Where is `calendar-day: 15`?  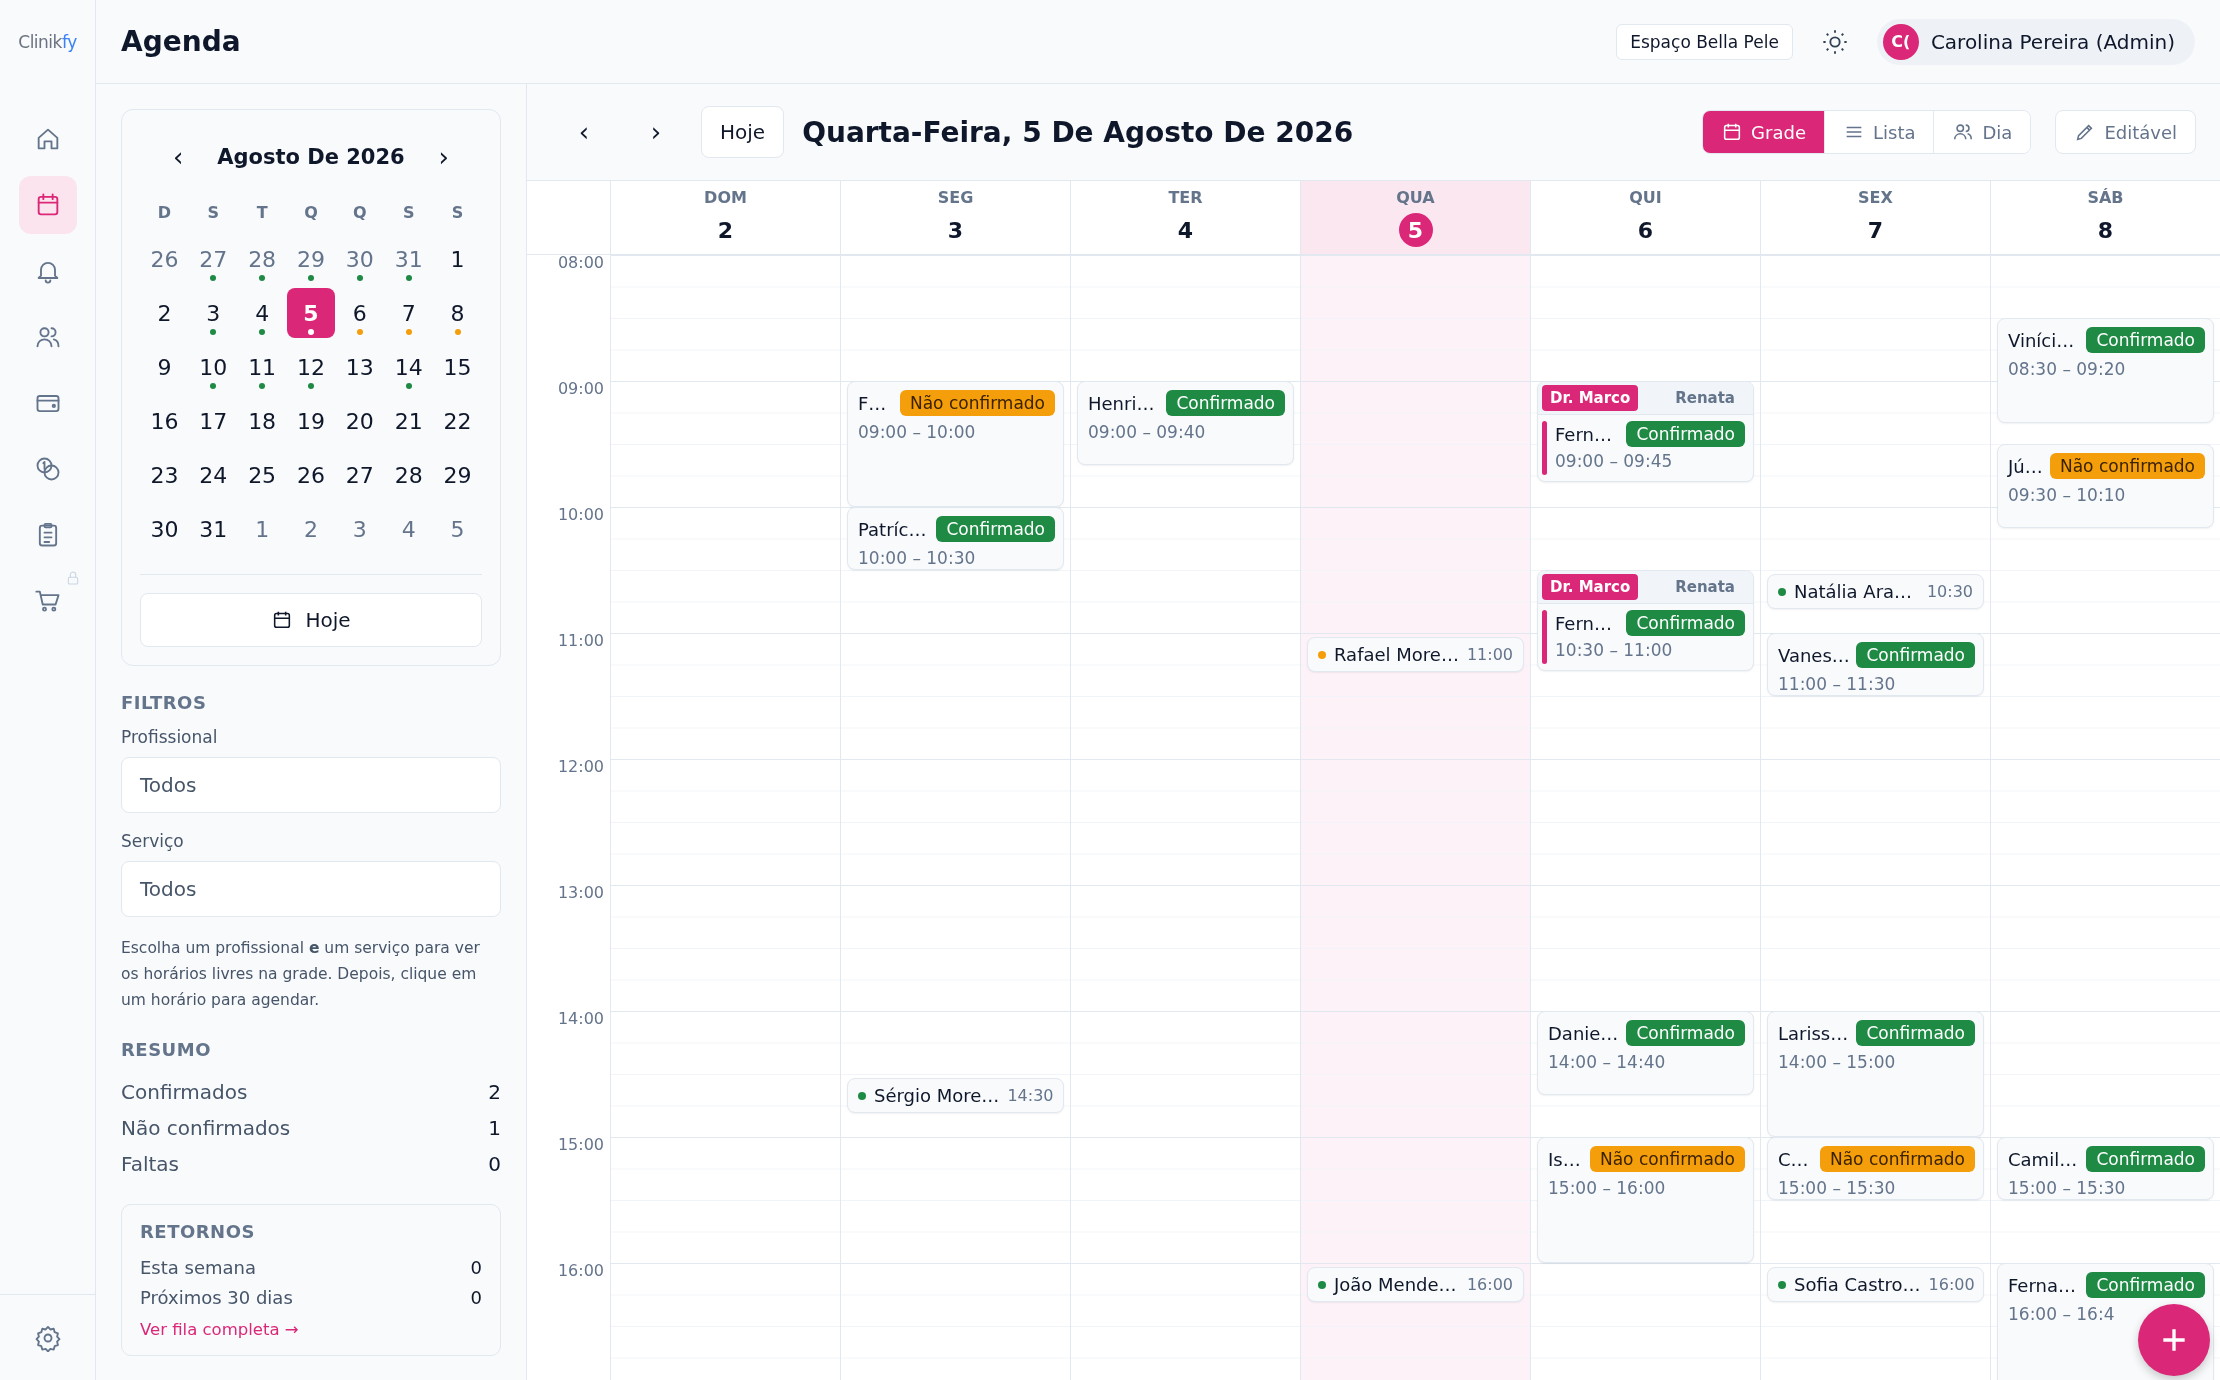 calendar-day: 15 is located at coordinates (457, 367).